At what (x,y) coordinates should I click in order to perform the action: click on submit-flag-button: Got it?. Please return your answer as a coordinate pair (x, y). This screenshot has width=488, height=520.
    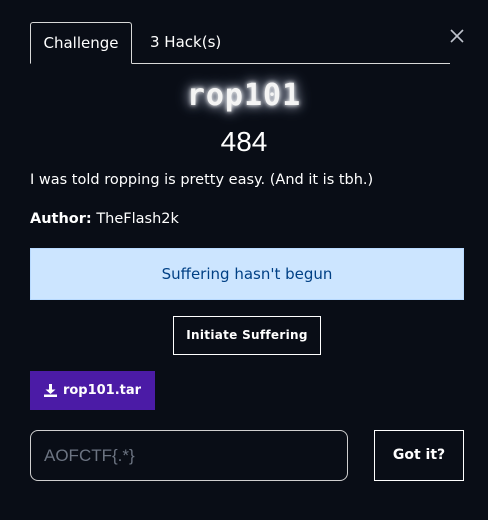
    Looking at the image, I should click on (419, 455).